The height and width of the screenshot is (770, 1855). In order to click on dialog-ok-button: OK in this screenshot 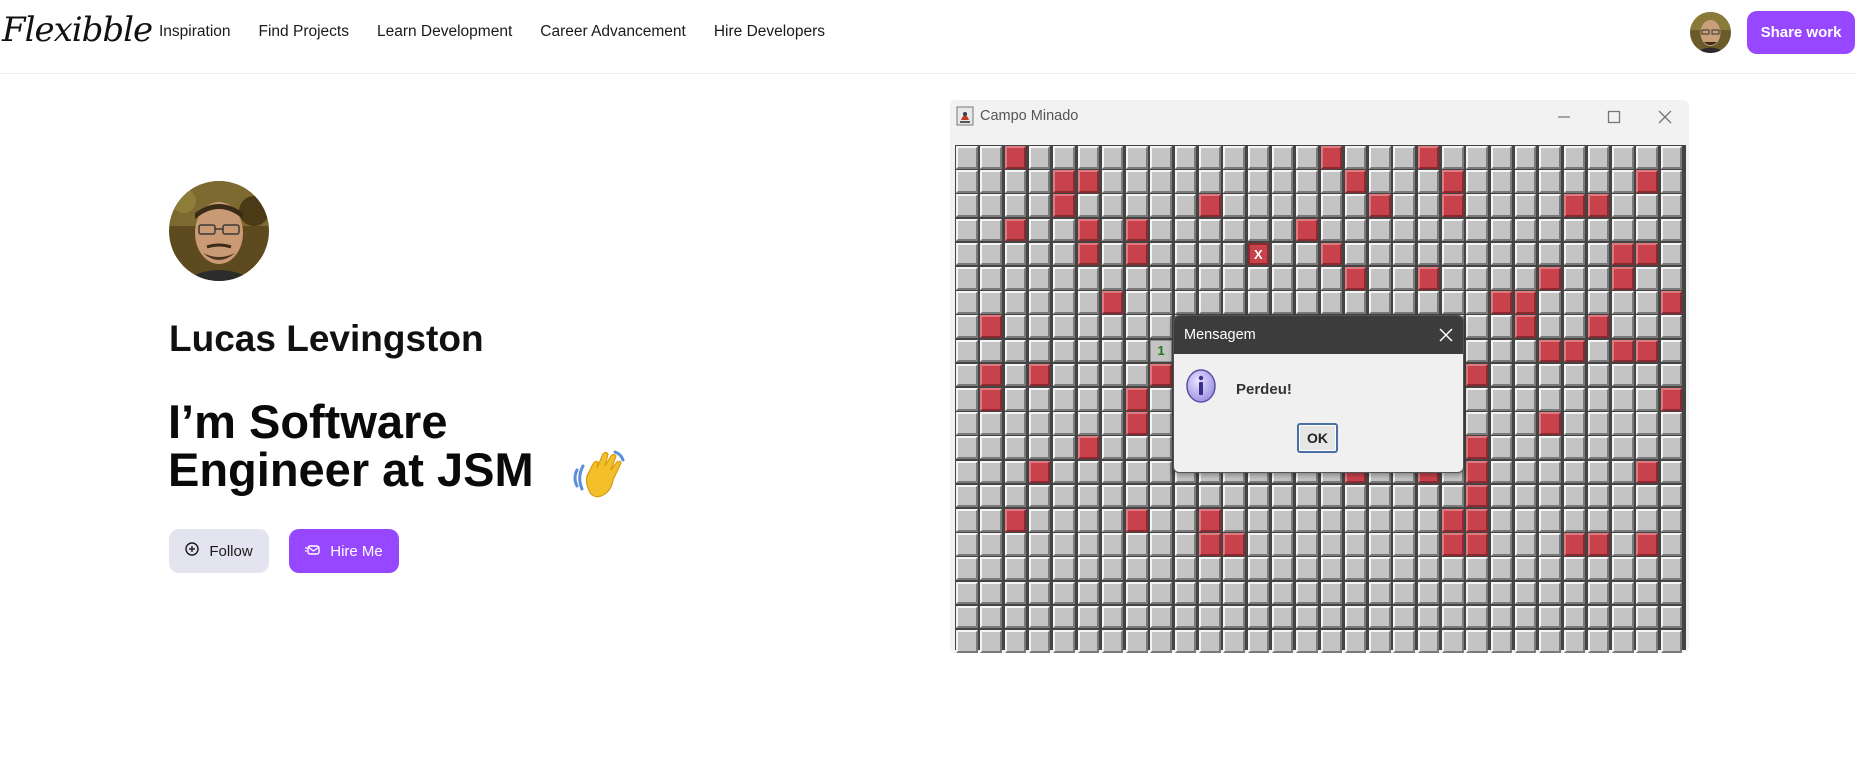, I will do `click(1317, 438)`.